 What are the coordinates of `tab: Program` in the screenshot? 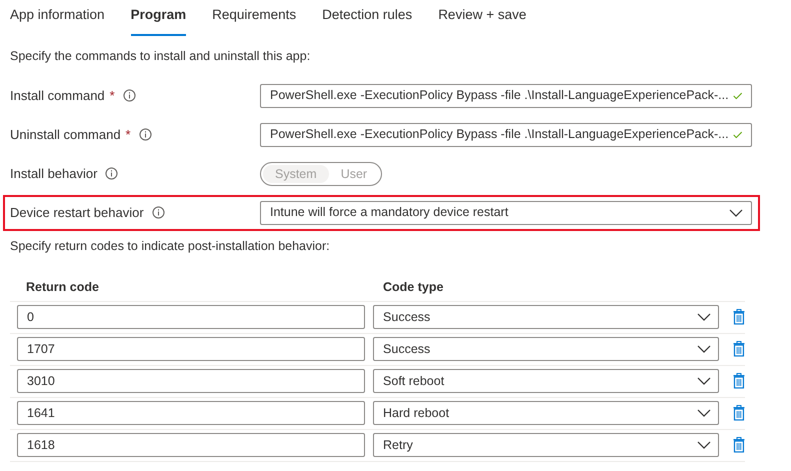 It's located at (158, 19).